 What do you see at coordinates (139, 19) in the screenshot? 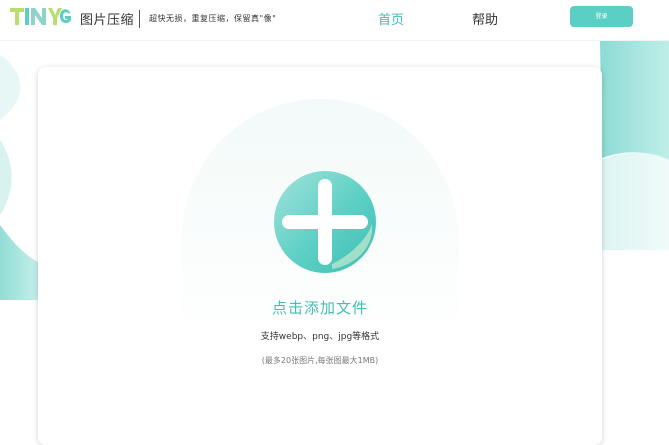
I see `header-divider` at bounding box center [139, 19].